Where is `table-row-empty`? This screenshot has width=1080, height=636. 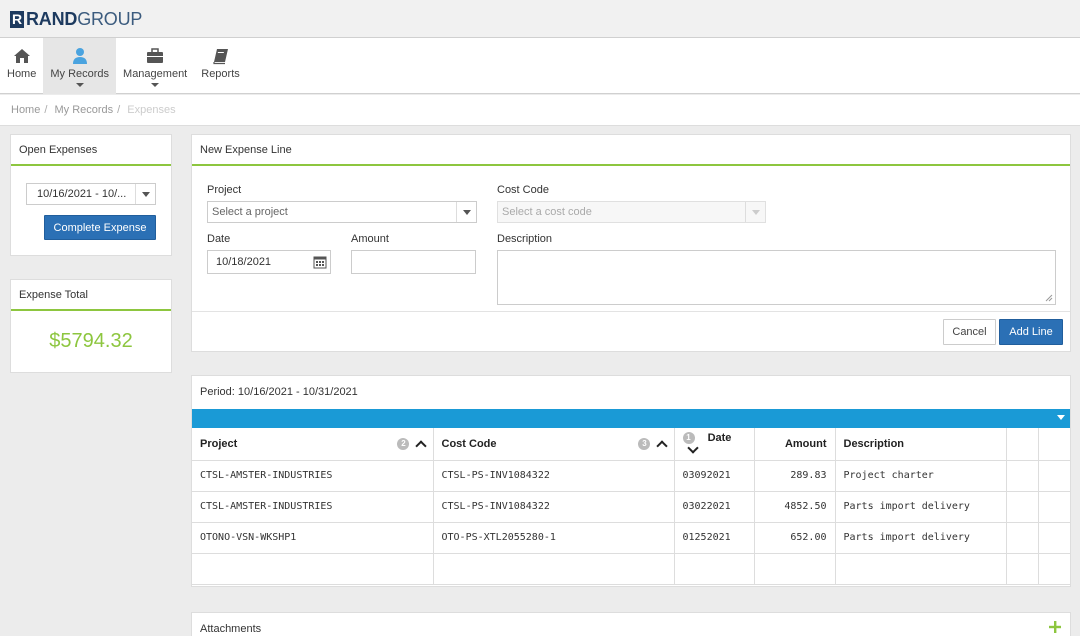
table-row-empty is located at coordinates (631, 569).